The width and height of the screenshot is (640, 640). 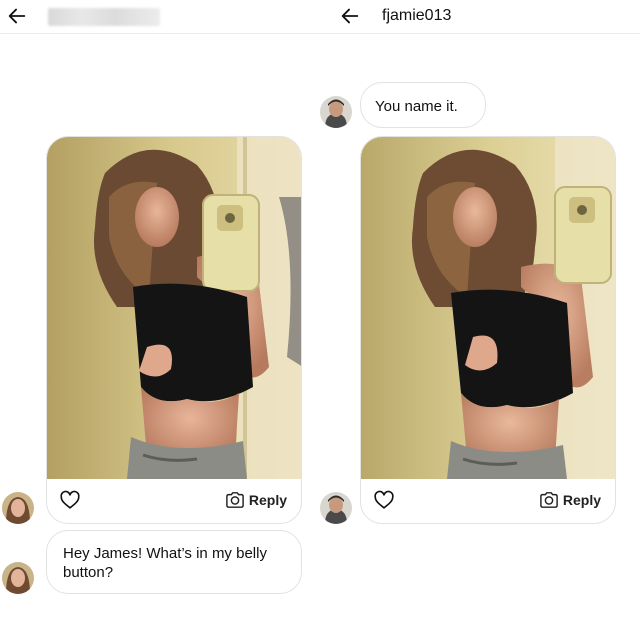 I want to click on chat-header, so click(x=160, y=17).